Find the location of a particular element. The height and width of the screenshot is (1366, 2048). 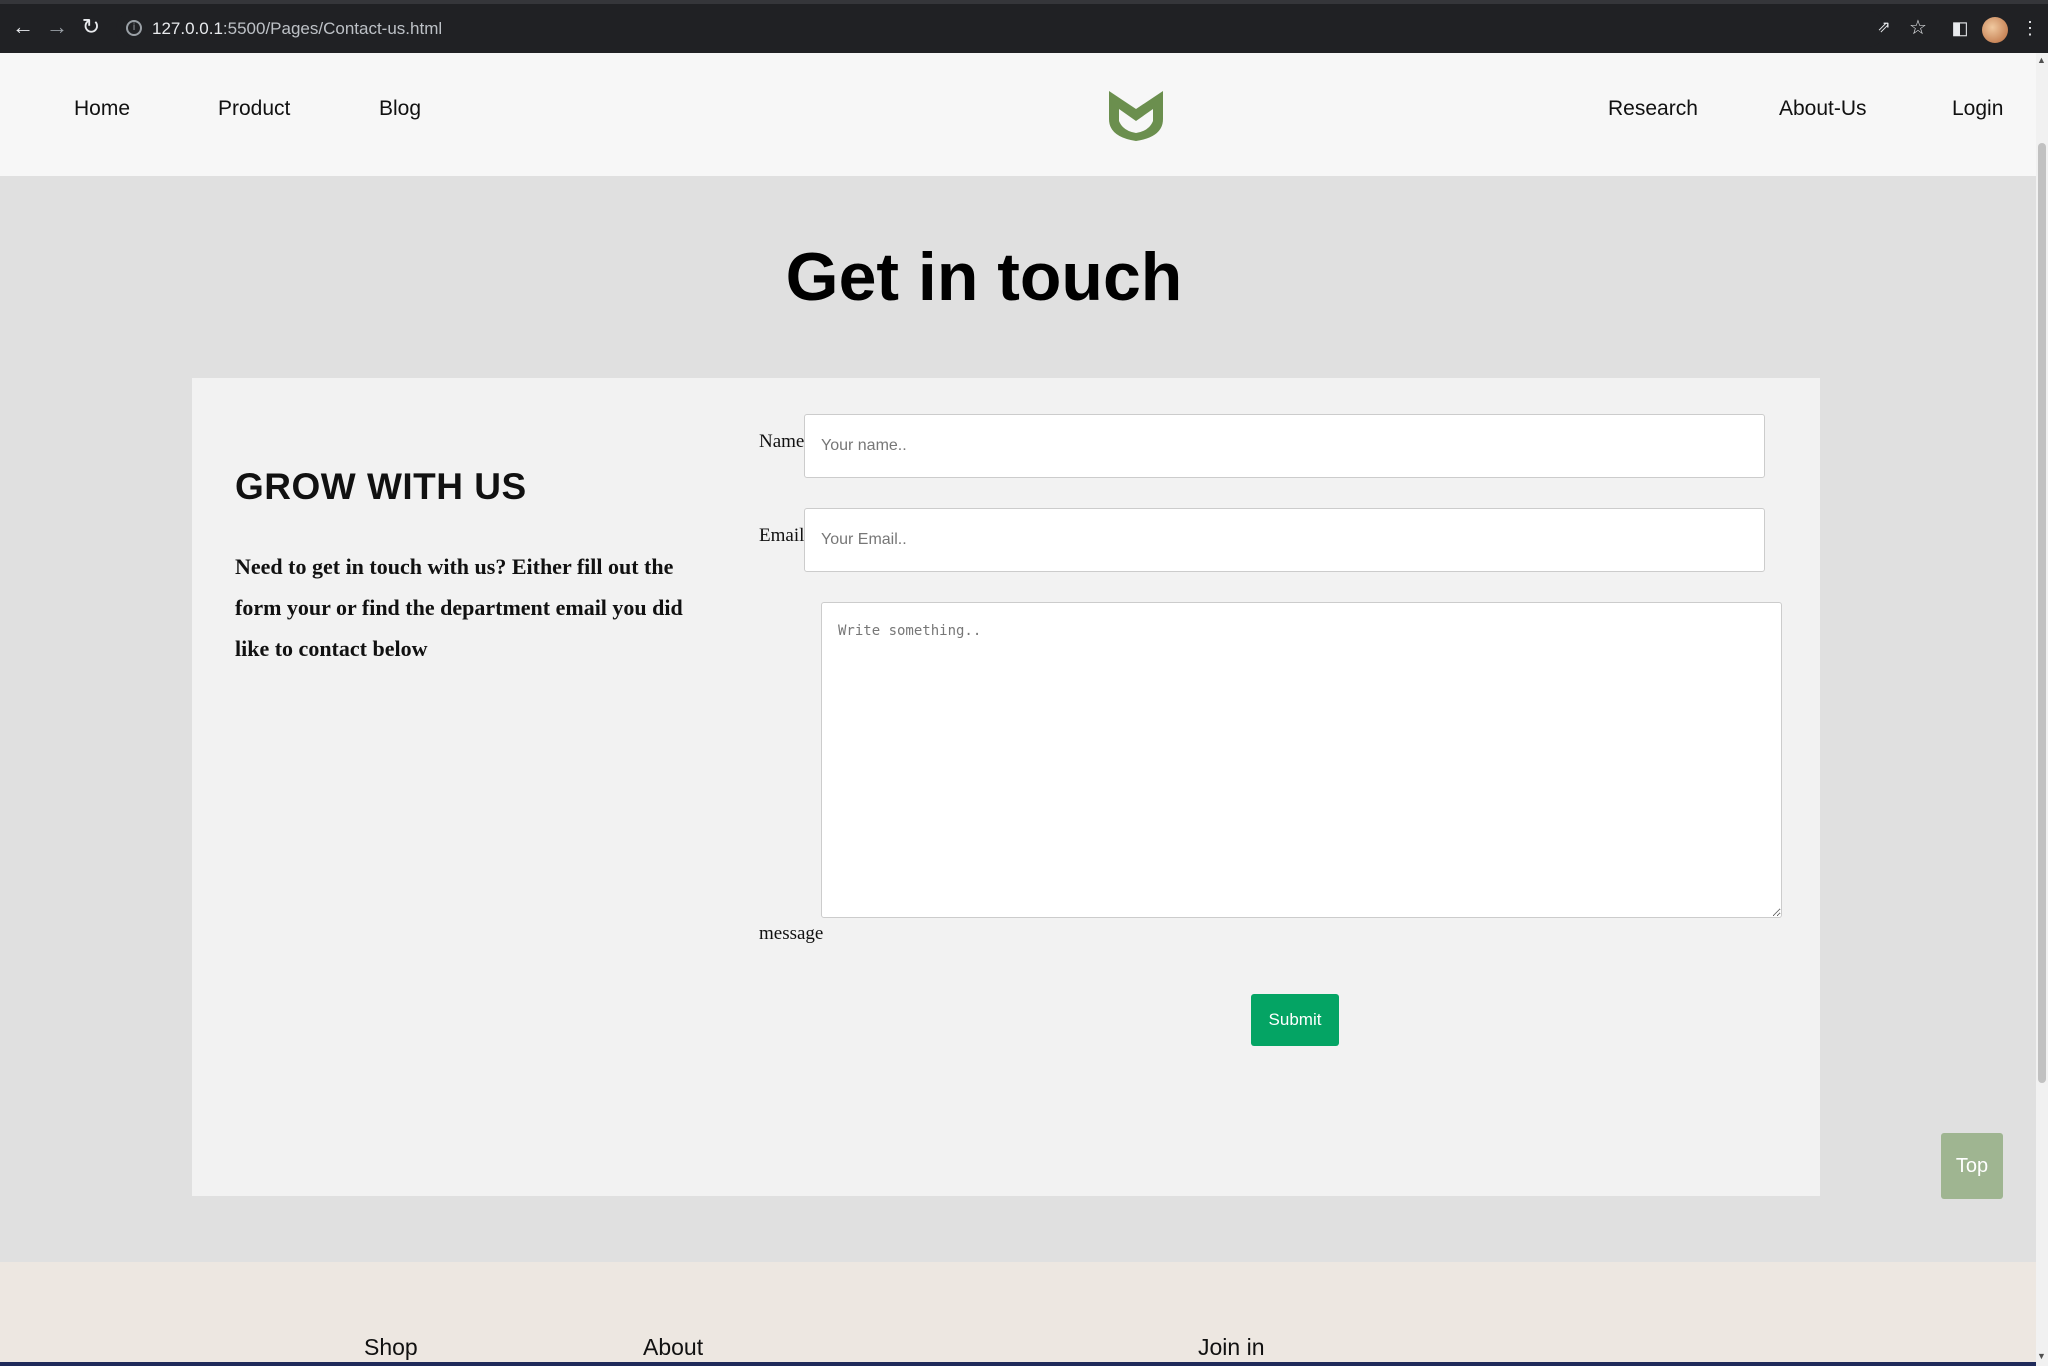

name-input is located at coordinates (1284, 446).